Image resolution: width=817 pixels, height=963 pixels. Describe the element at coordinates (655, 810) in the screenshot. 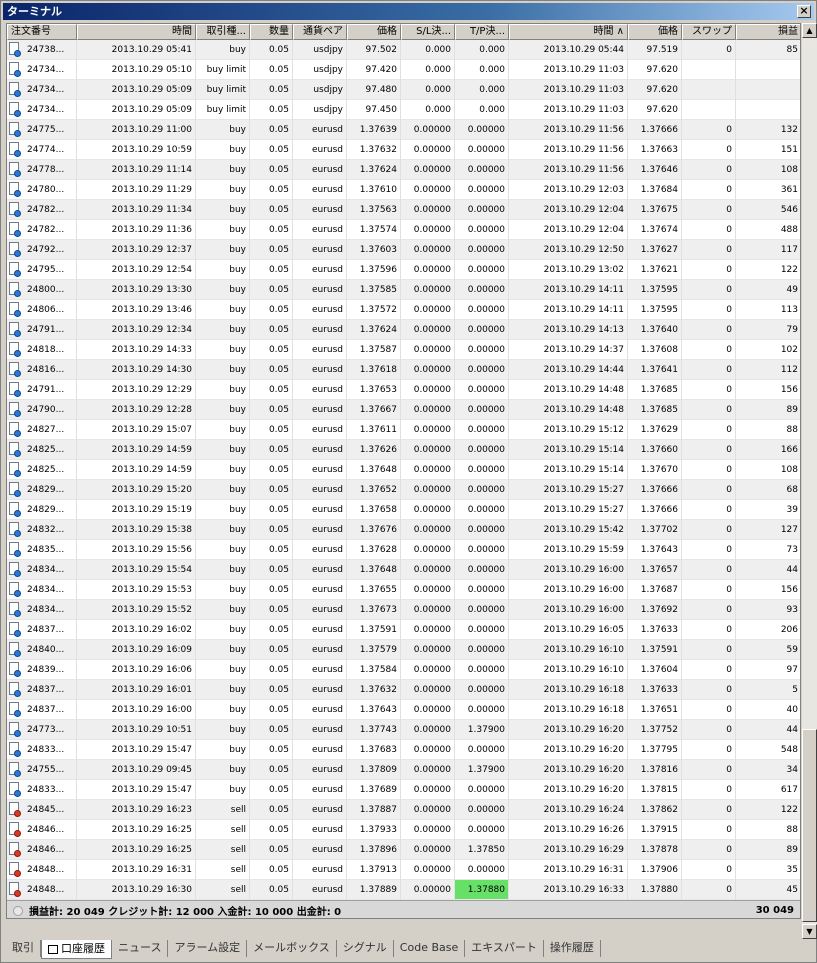

I see `table-cell: 1.37862` at that location.